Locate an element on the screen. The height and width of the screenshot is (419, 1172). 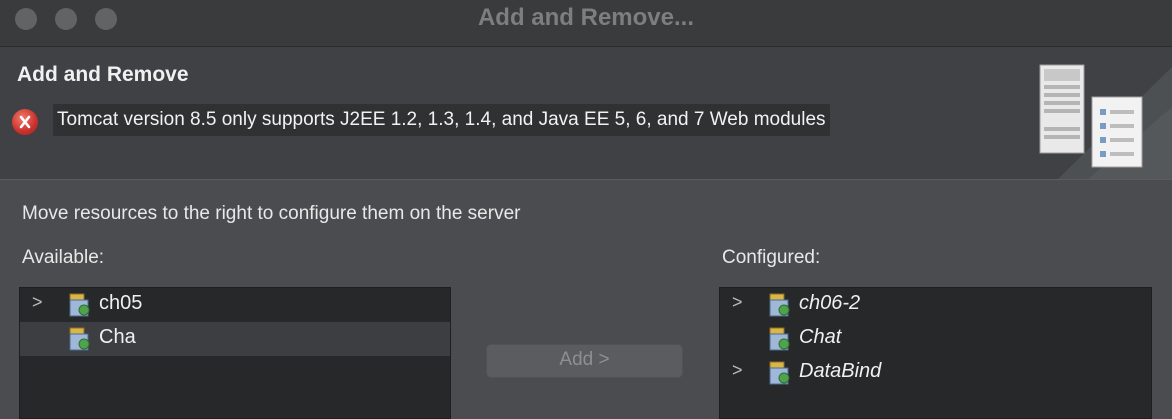
configured-item: > DataBind is located at coordinates (935, 373).